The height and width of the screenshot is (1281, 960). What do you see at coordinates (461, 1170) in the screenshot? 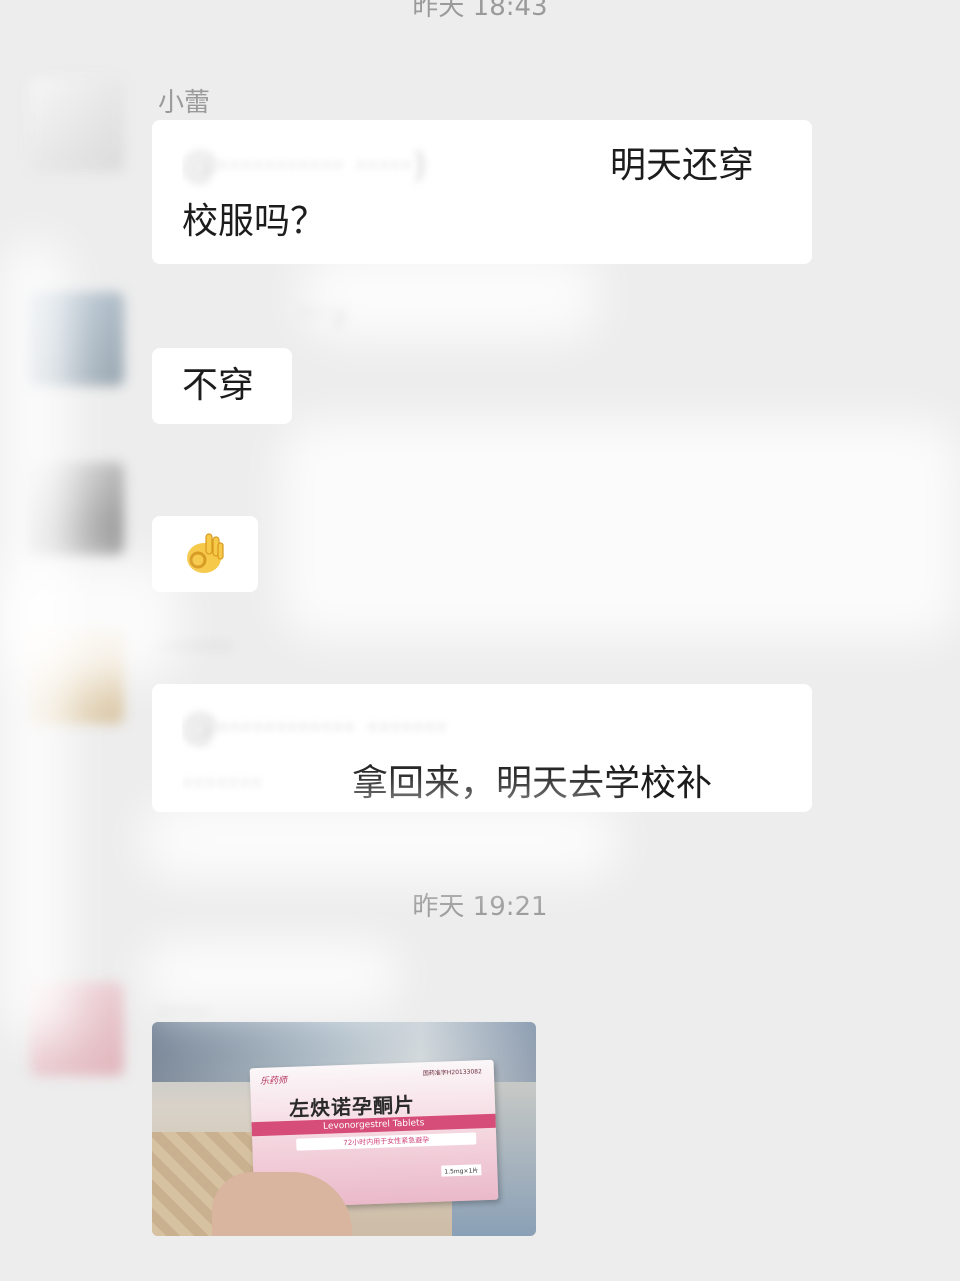
I see `box-dosage: 1.5mg×1片` at bounding box center [461, 1170].